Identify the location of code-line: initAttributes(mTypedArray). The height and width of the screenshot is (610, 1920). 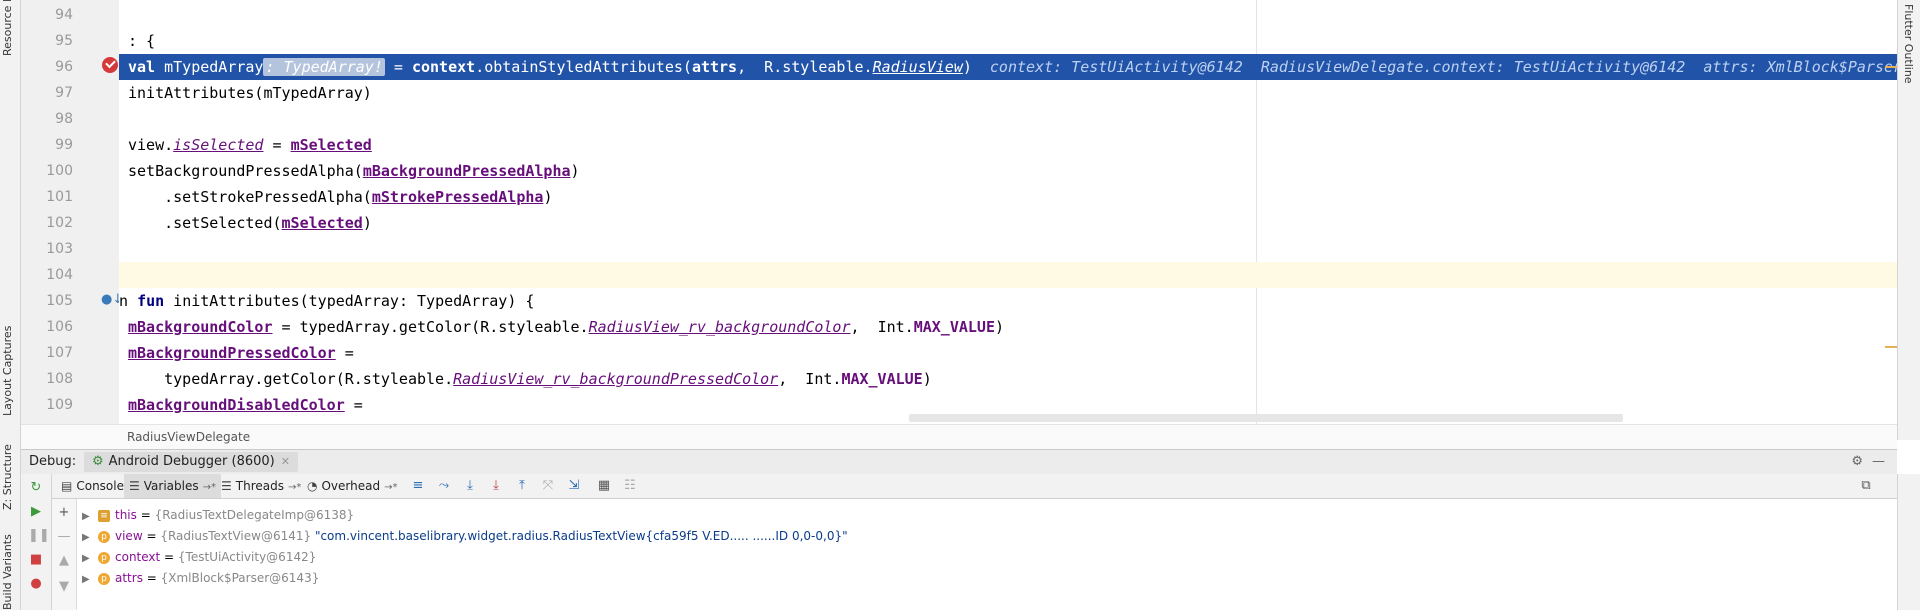
(250, 93).